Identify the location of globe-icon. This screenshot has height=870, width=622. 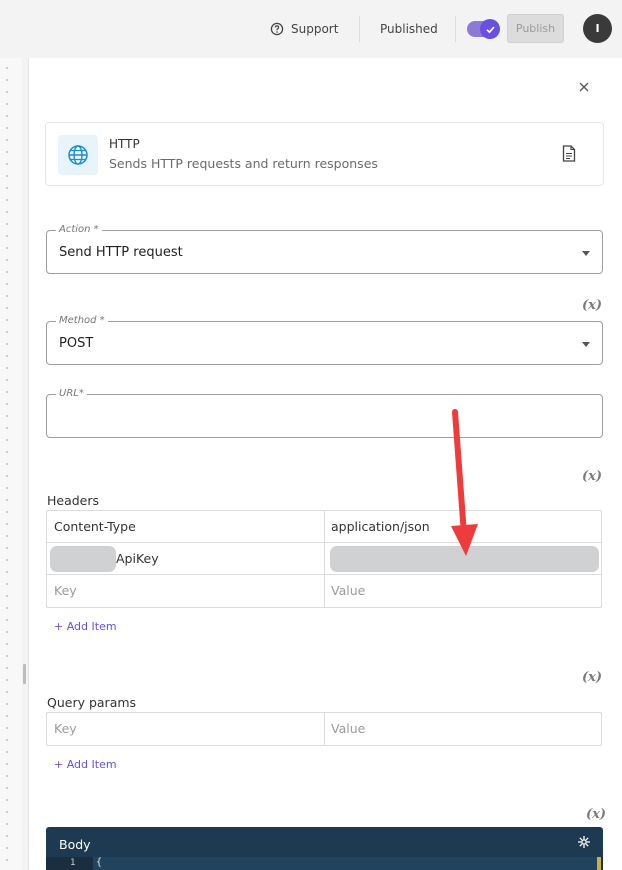
(78, 155).